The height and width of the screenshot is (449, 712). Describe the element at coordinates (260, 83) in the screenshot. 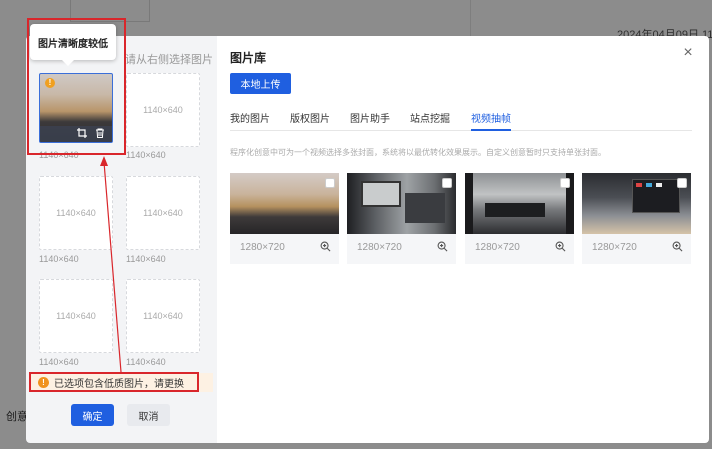

I see `local-upload-button: 本地上传` at that location.